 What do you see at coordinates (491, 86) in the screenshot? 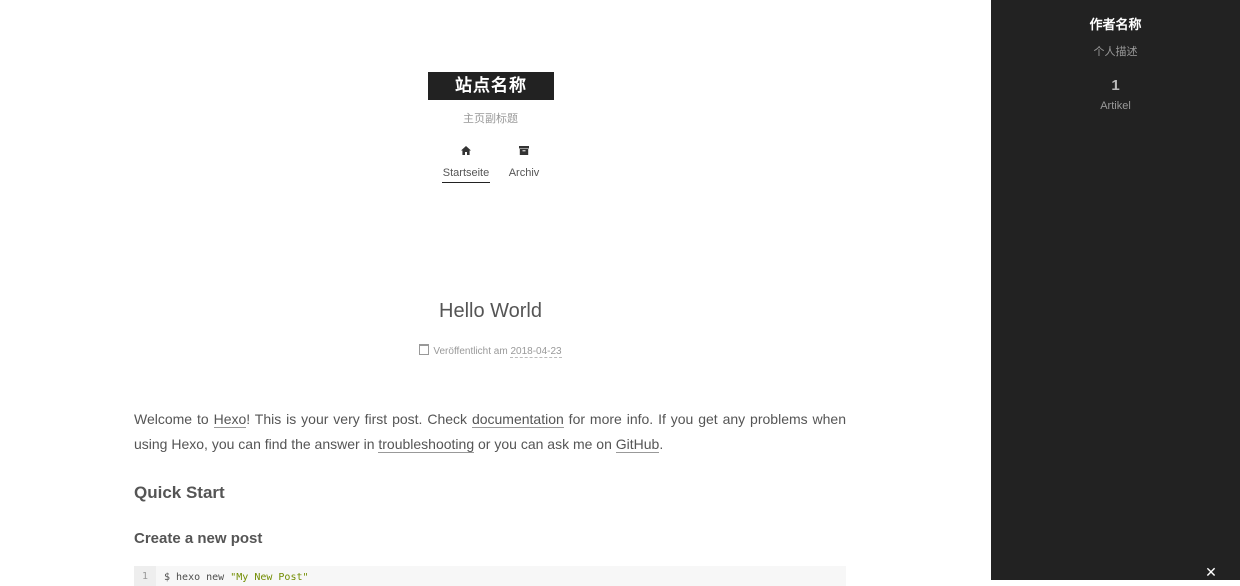
I see `site-name: 站点名称` at bounding box center [491, 86].